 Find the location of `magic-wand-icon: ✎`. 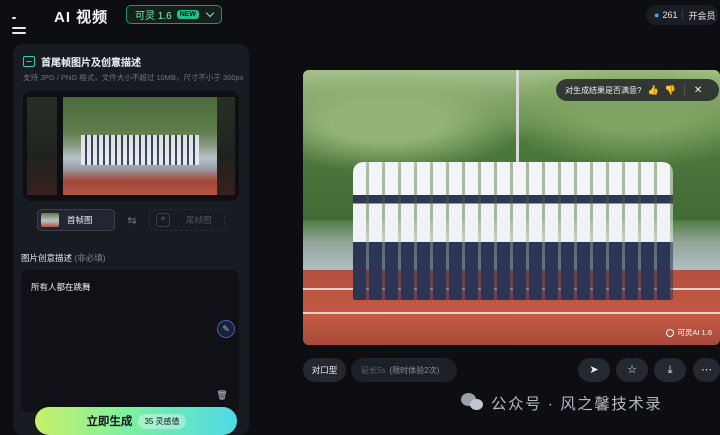

magic-wand-icon: ✎ is located at coordinates (226, 329).